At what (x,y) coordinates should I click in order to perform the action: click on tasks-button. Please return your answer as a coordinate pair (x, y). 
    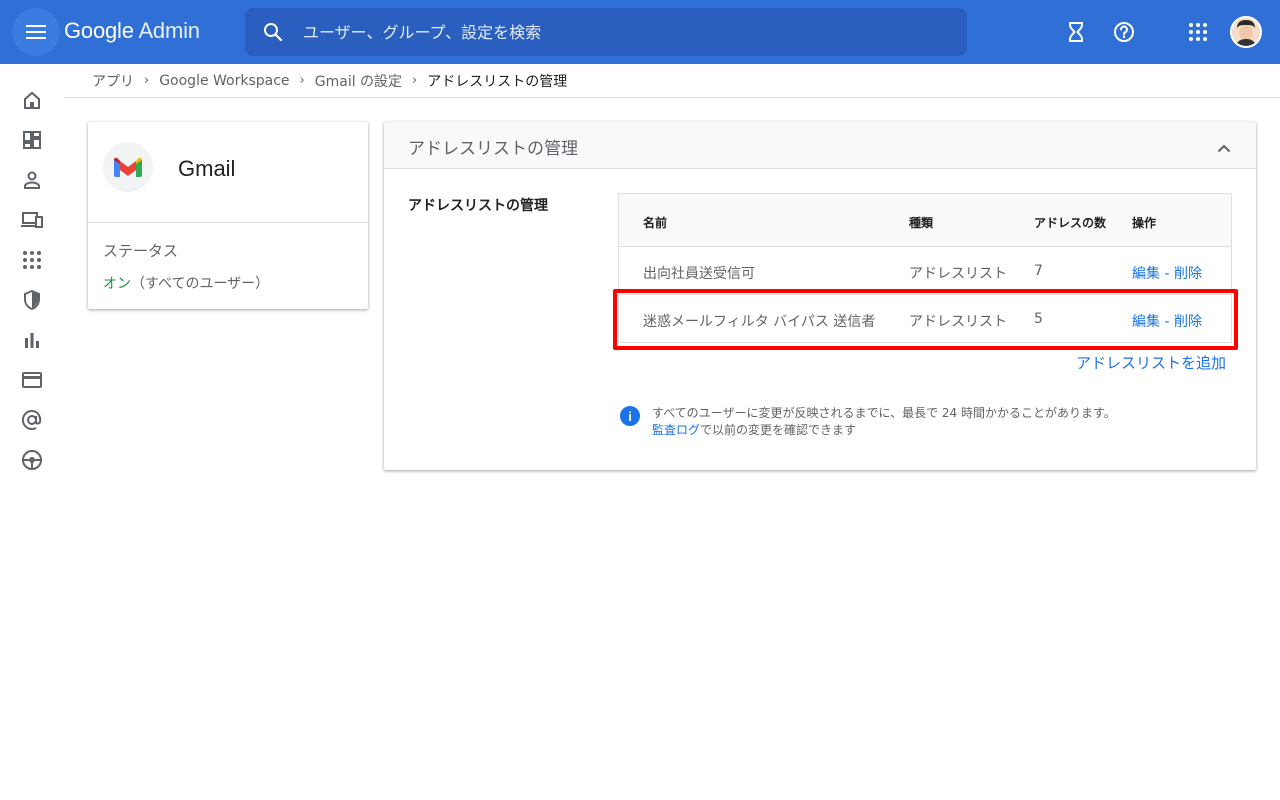
    Looking at the image, I should click on (1076, 32).